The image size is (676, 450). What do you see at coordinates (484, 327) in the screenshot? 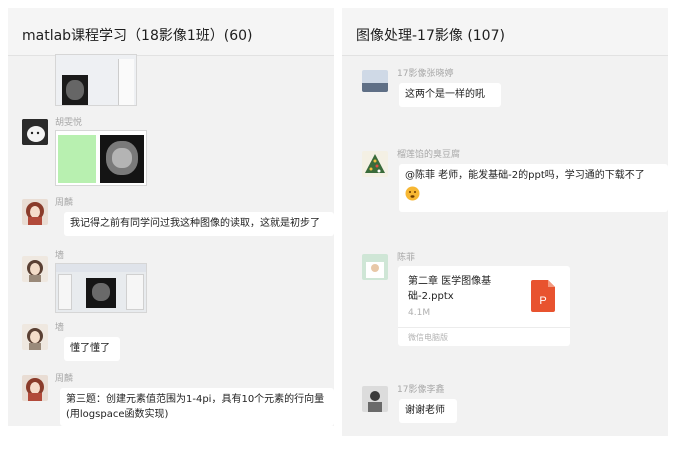
I see `divider` at bounding box center [484, 327].